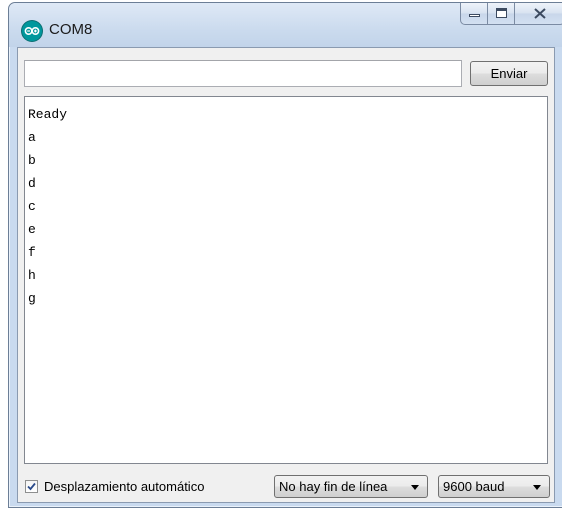 The height and width of the screenshot is (510, 562). What do you see at coordinates (32, 31) in the screenshot?
I see `arduino-icon` at bounding box center [32, 31].